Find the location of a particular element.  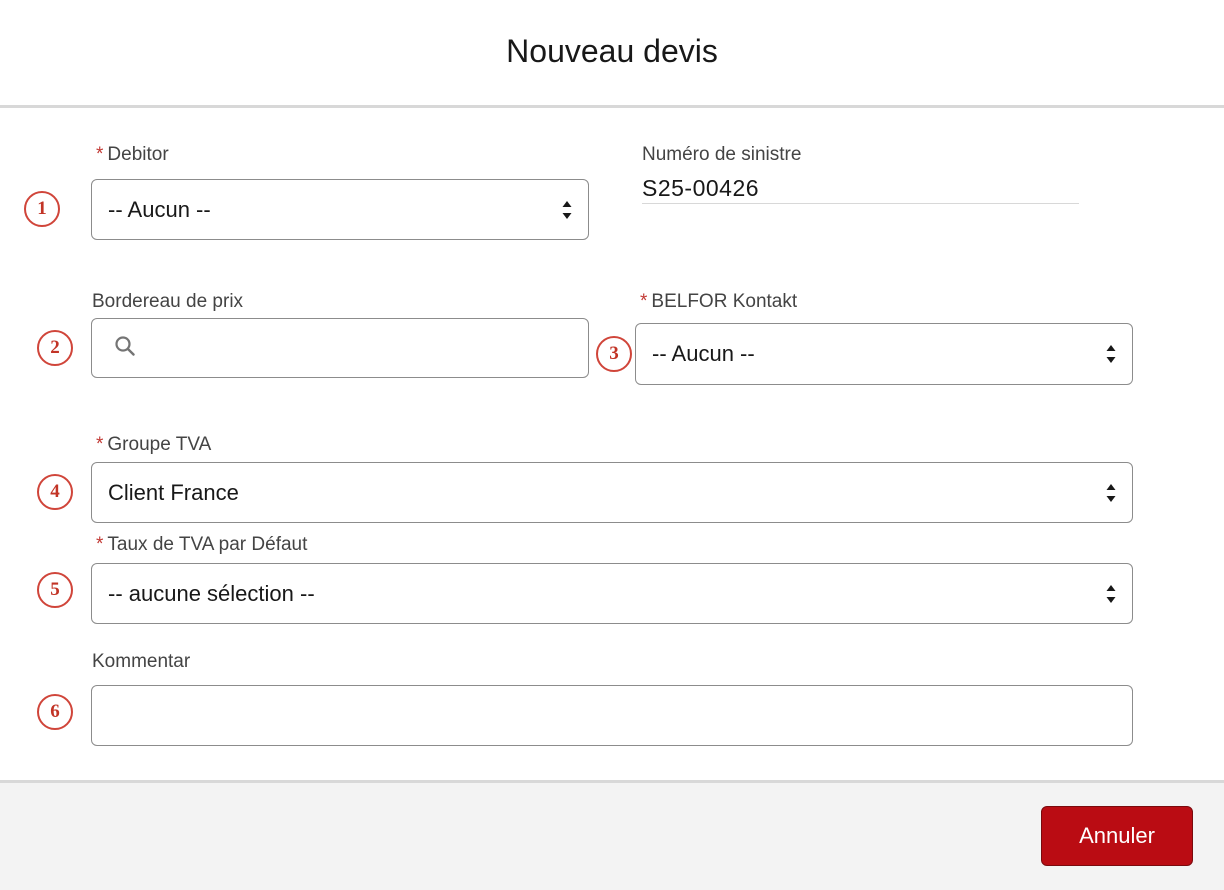

default-vat-rate-label: * Taux de TVA par Défaut is located at coordinates (202, 544).